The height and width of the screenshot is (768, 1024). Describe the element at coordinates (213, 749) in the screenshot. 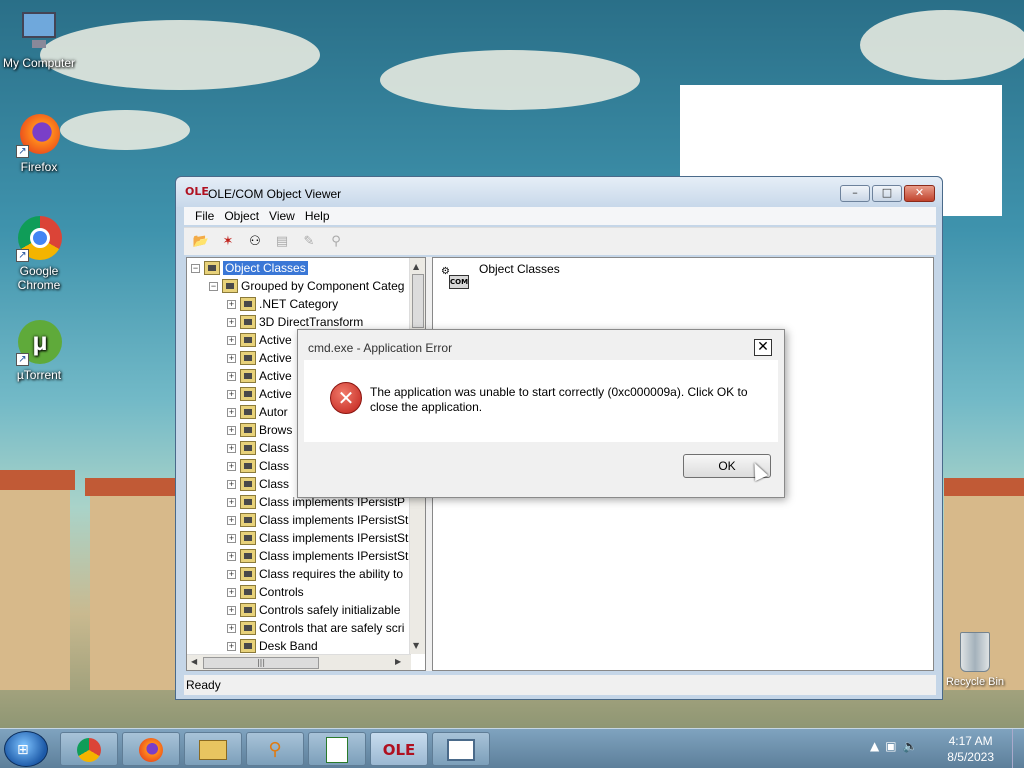

I see `taskbar-explorer` at that location.